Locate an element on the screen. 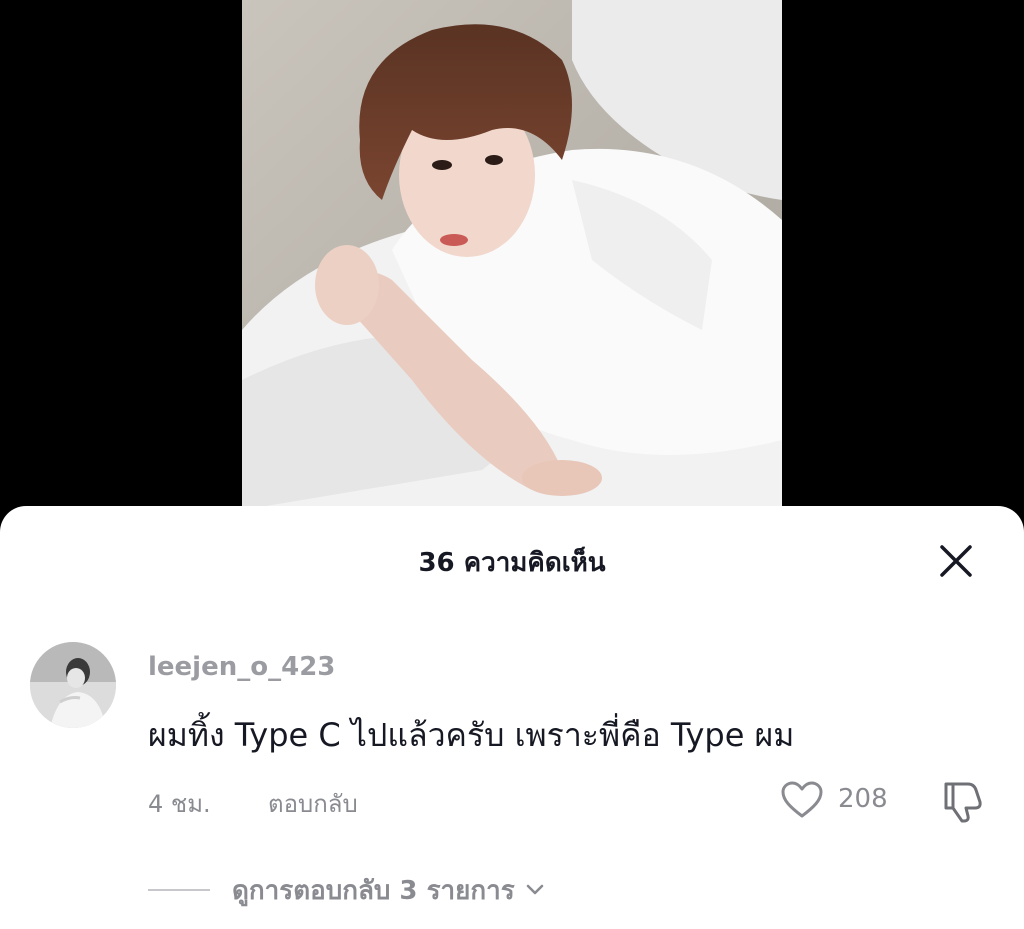  comment-timestamp: 4 ชม. is located at coordinates (179, 804).